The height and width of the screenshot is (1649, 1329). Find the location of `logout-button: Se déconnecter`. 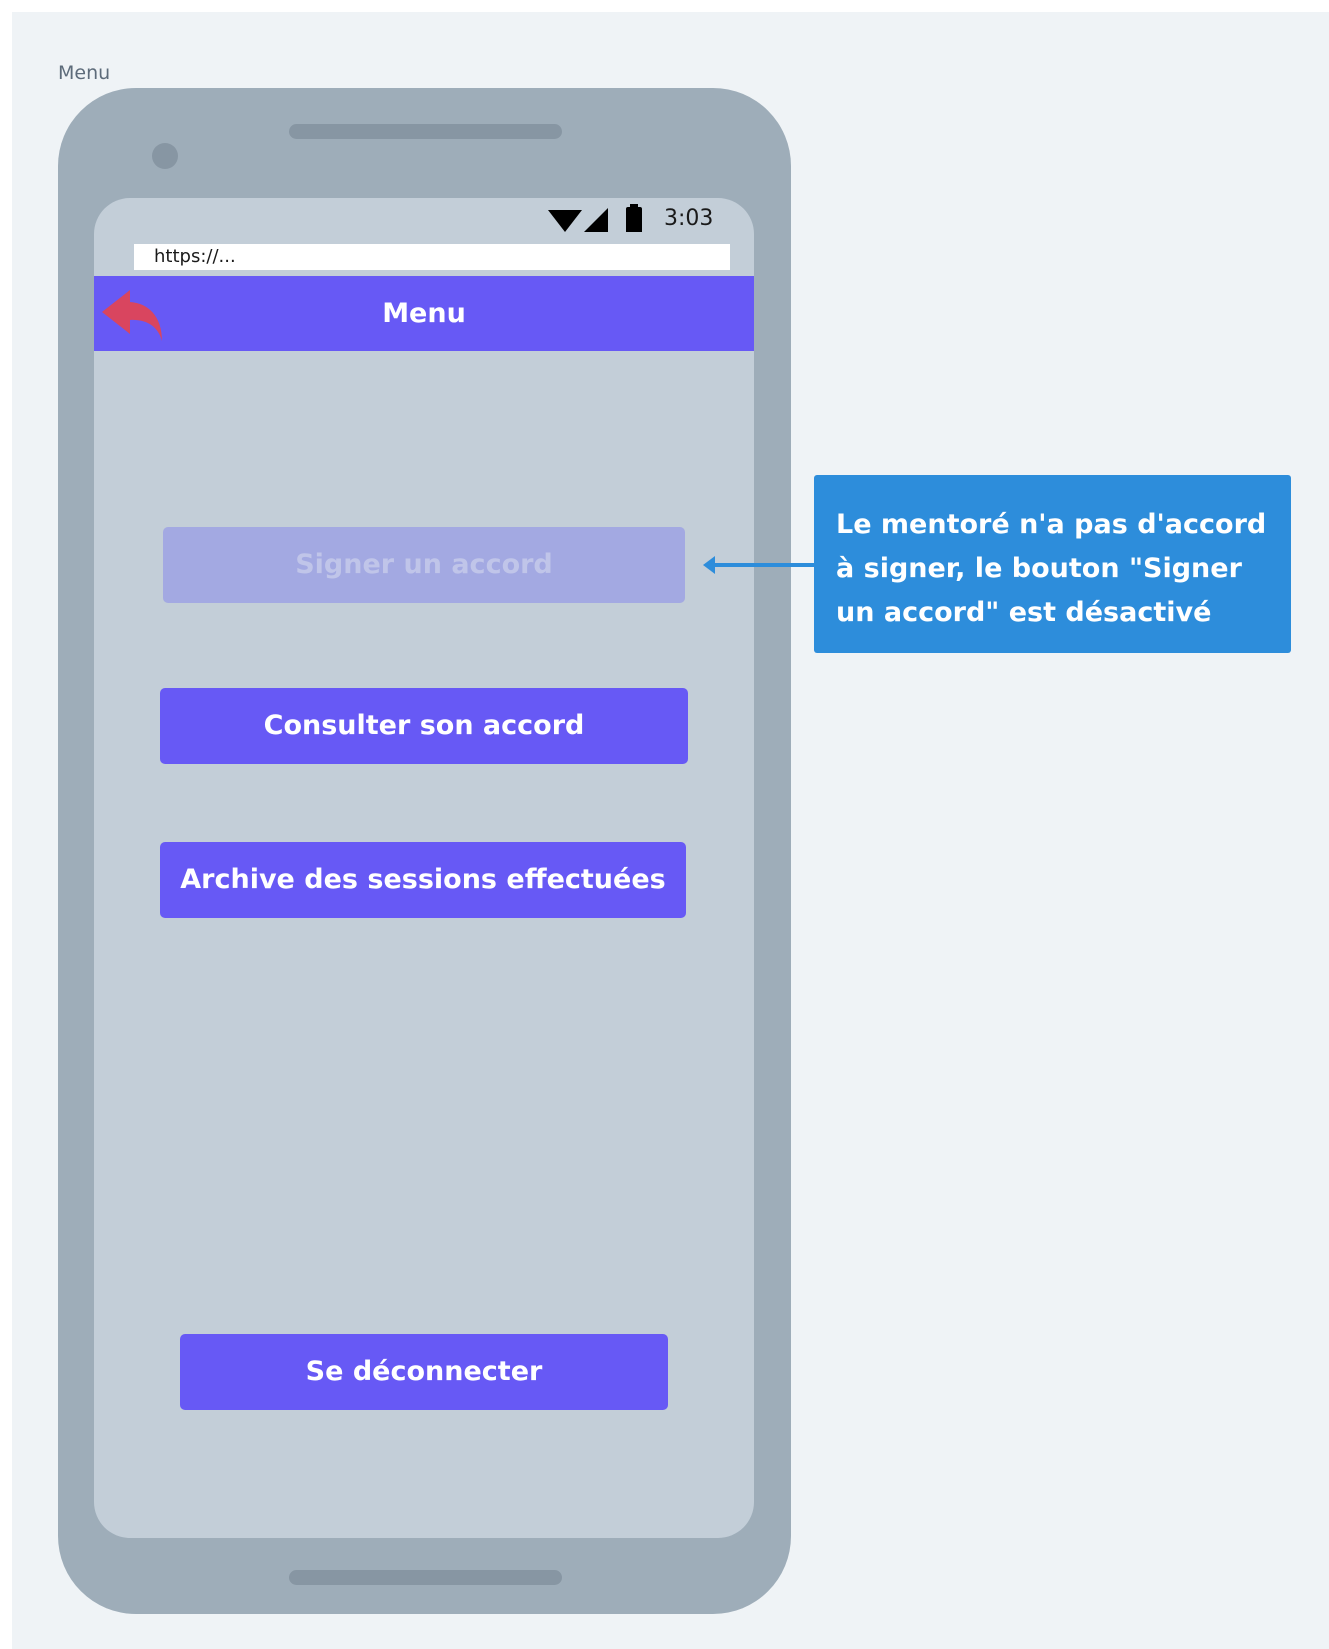

logout-button: Se déconnecter is located at coordinates (424, 1372).